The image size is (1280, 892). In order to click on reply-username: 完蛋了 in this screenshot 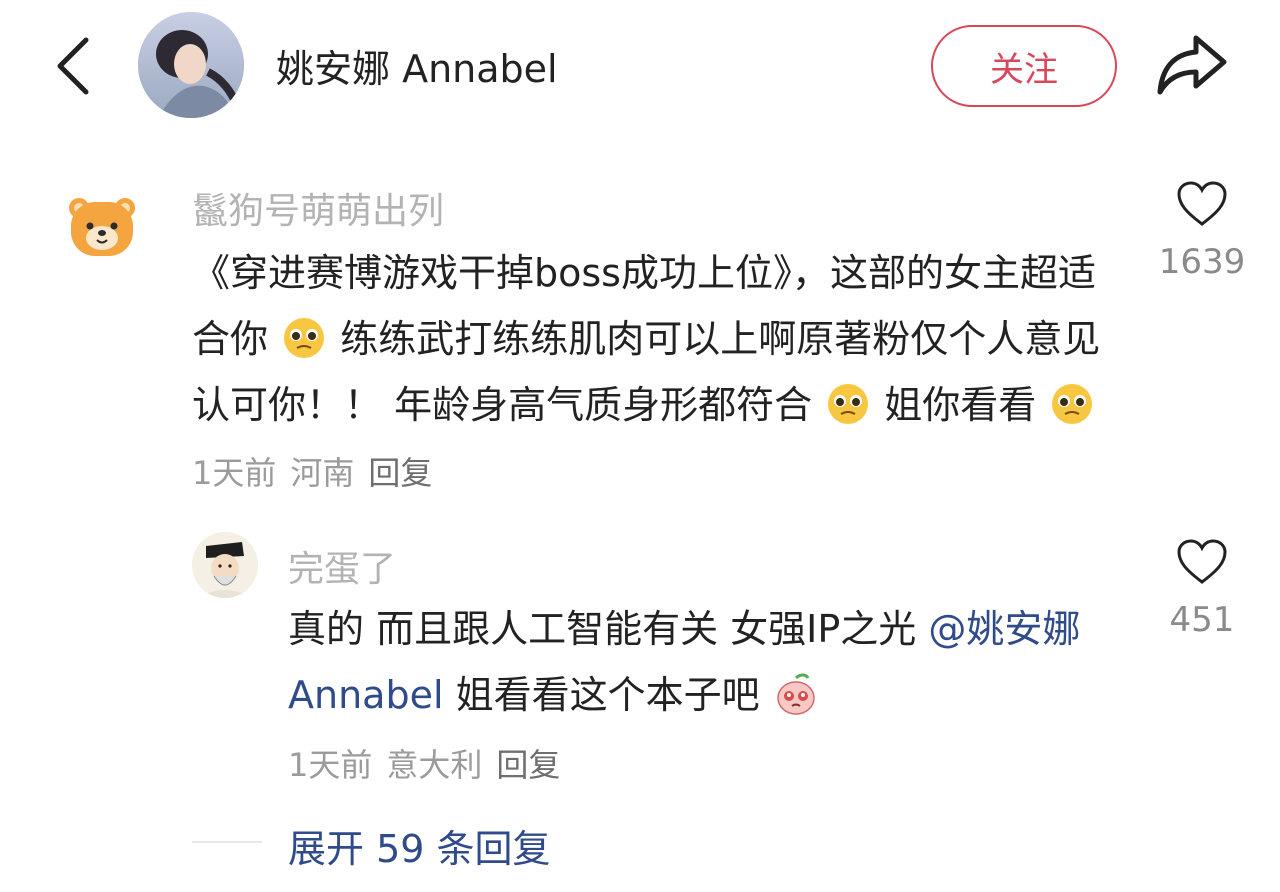, I will do `click(342, 566)`.